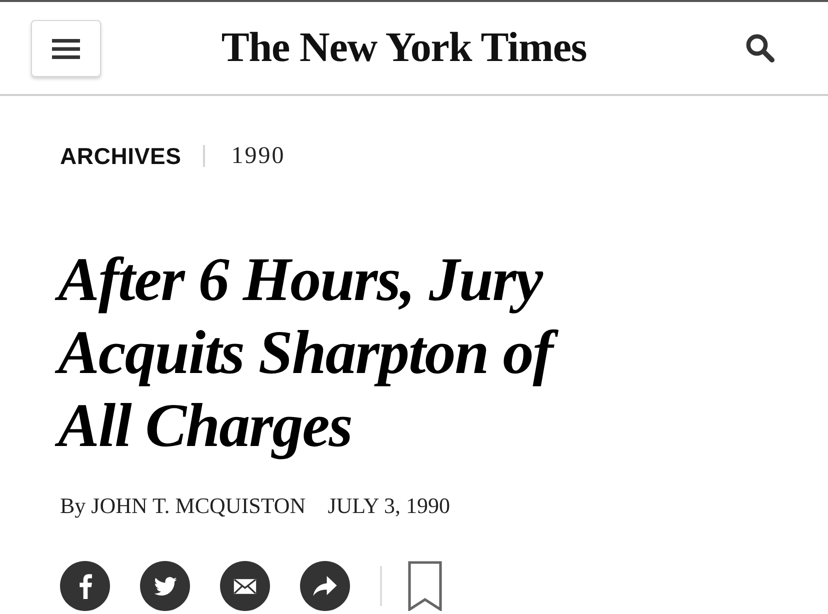 This screenshot has width=828, height=614. I want to click on share-button, so click(325, 586).